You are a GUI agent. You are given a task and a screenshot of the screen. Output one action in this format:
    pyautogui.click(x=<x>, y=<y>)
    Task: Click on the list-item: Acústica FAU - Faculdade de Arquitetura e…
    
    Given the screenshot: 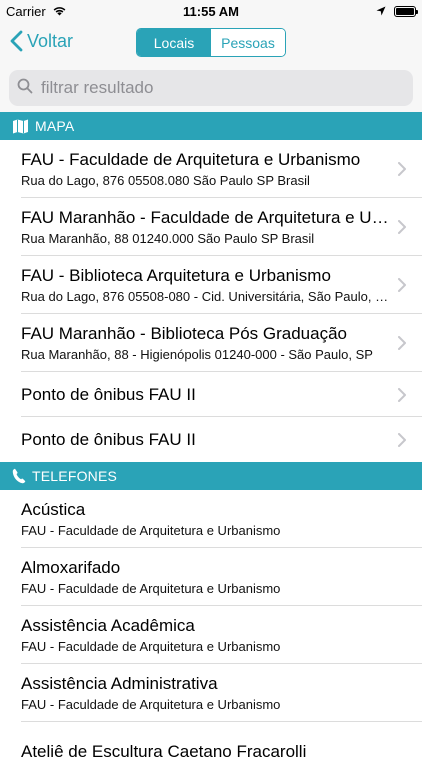 What is the action you would take?
    pyautogui.click(x=211, y=519)
    